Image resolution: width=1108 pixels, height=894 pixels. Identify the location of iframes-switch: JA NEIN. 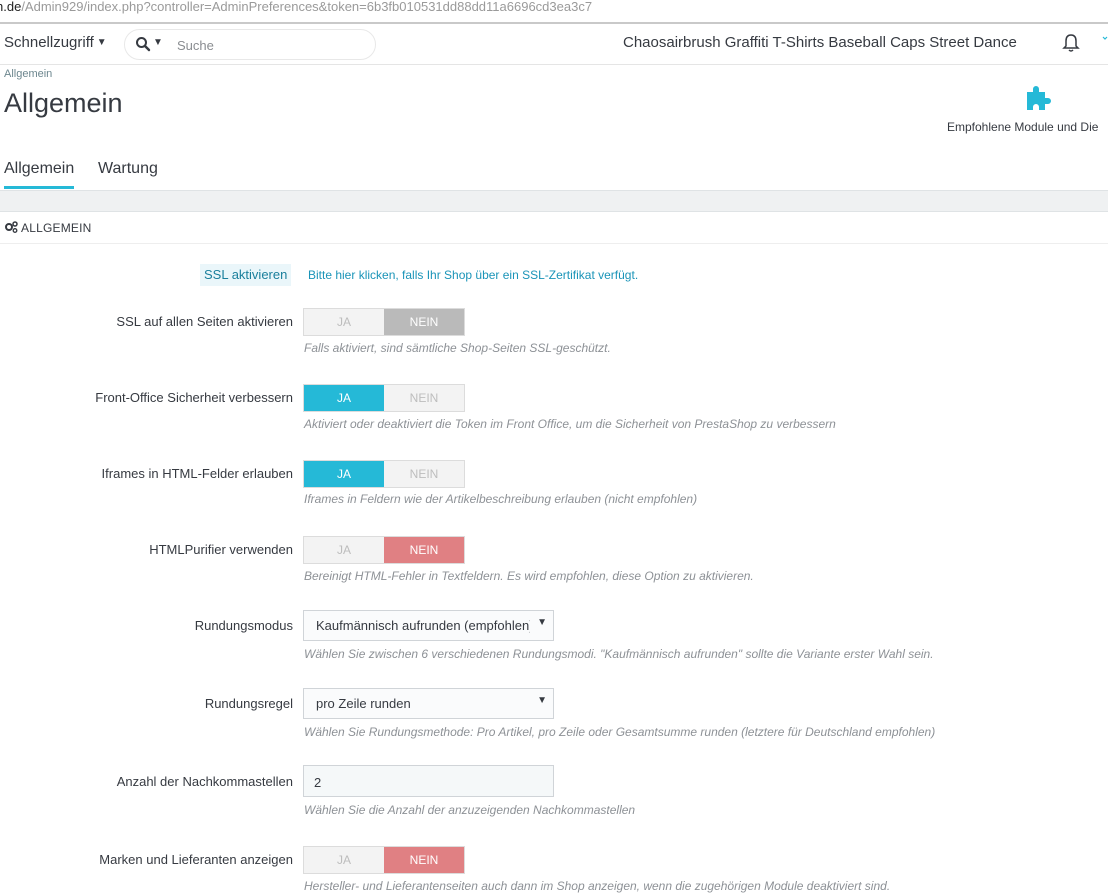
(384, 474).